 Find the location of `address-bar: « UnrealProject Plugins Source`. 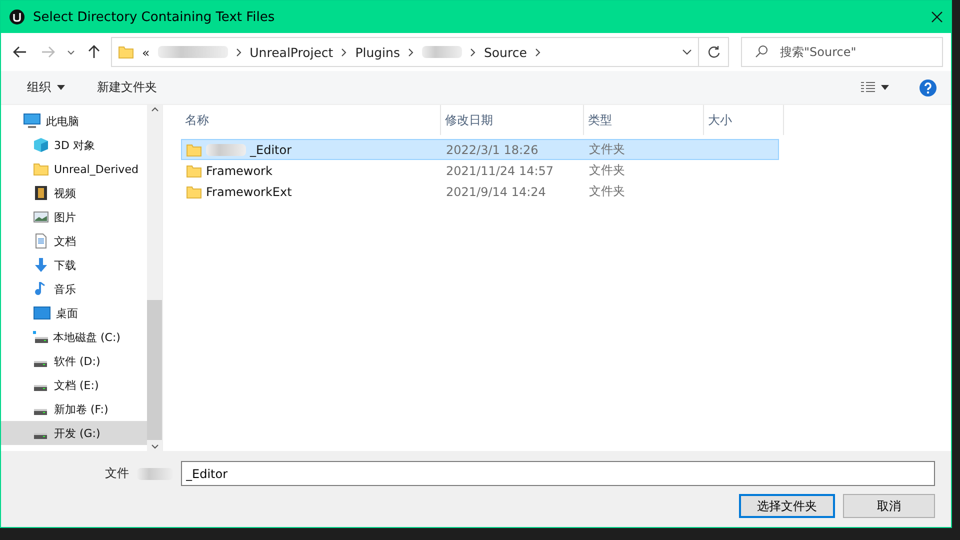

address-bar: « UnrealProject Plugins Source is located at coordinates (405, 52).